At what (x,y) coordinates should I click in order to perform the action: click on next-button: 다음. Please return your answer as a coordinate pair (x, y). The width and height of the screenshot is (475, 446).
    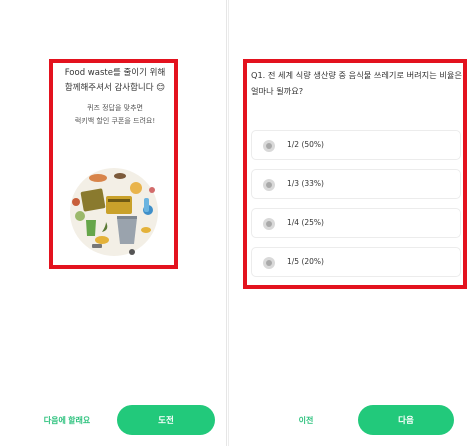
    Looking at the image, I should click on (406, 420).